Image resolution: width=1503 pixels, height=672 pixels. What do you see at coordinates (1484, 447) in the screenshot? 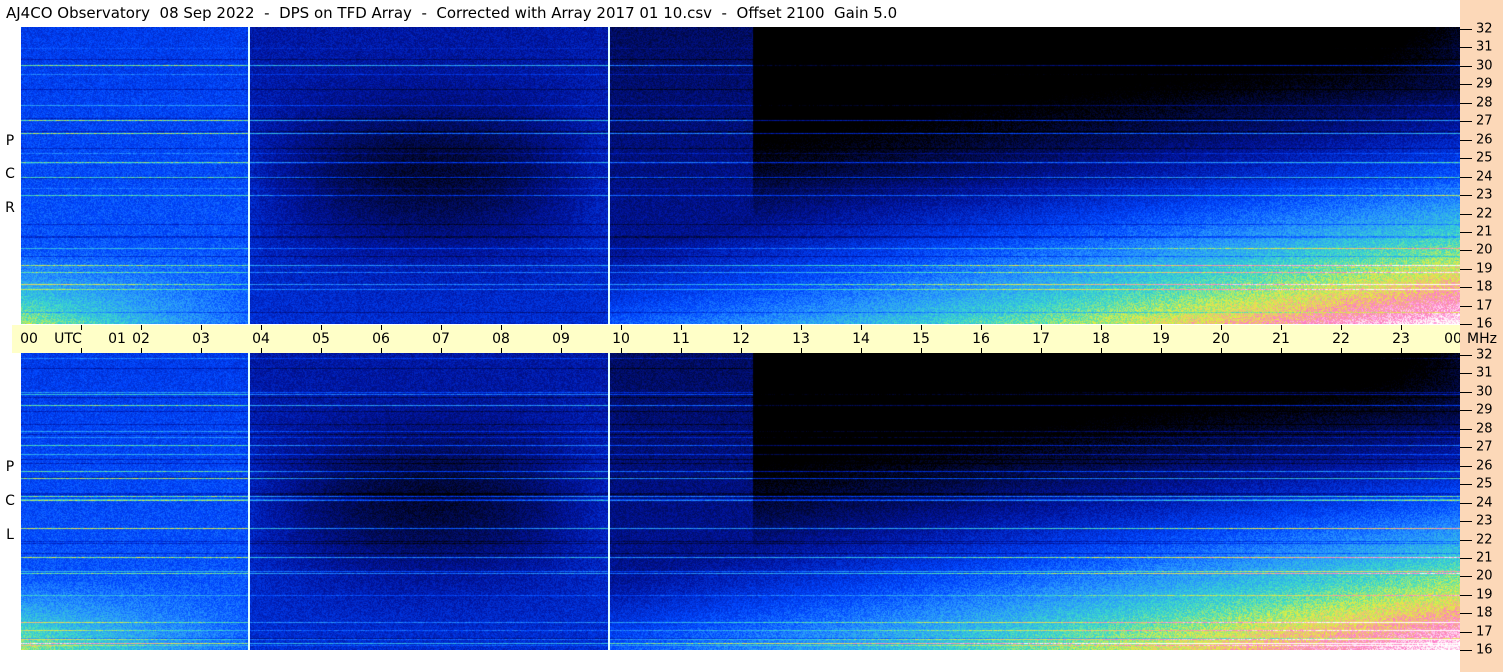
I see `freq-label: 27` at bounding box center [1484, 447].